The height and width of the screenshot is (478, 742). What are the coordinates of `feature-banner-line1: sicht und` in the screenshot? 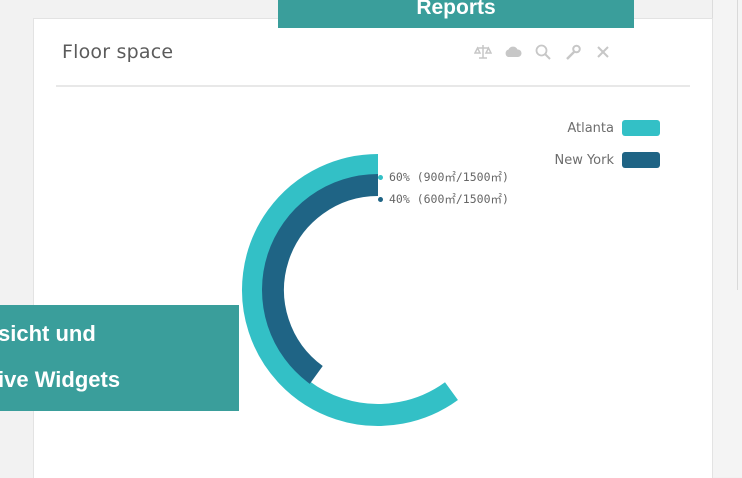 It's located at (48, 333).